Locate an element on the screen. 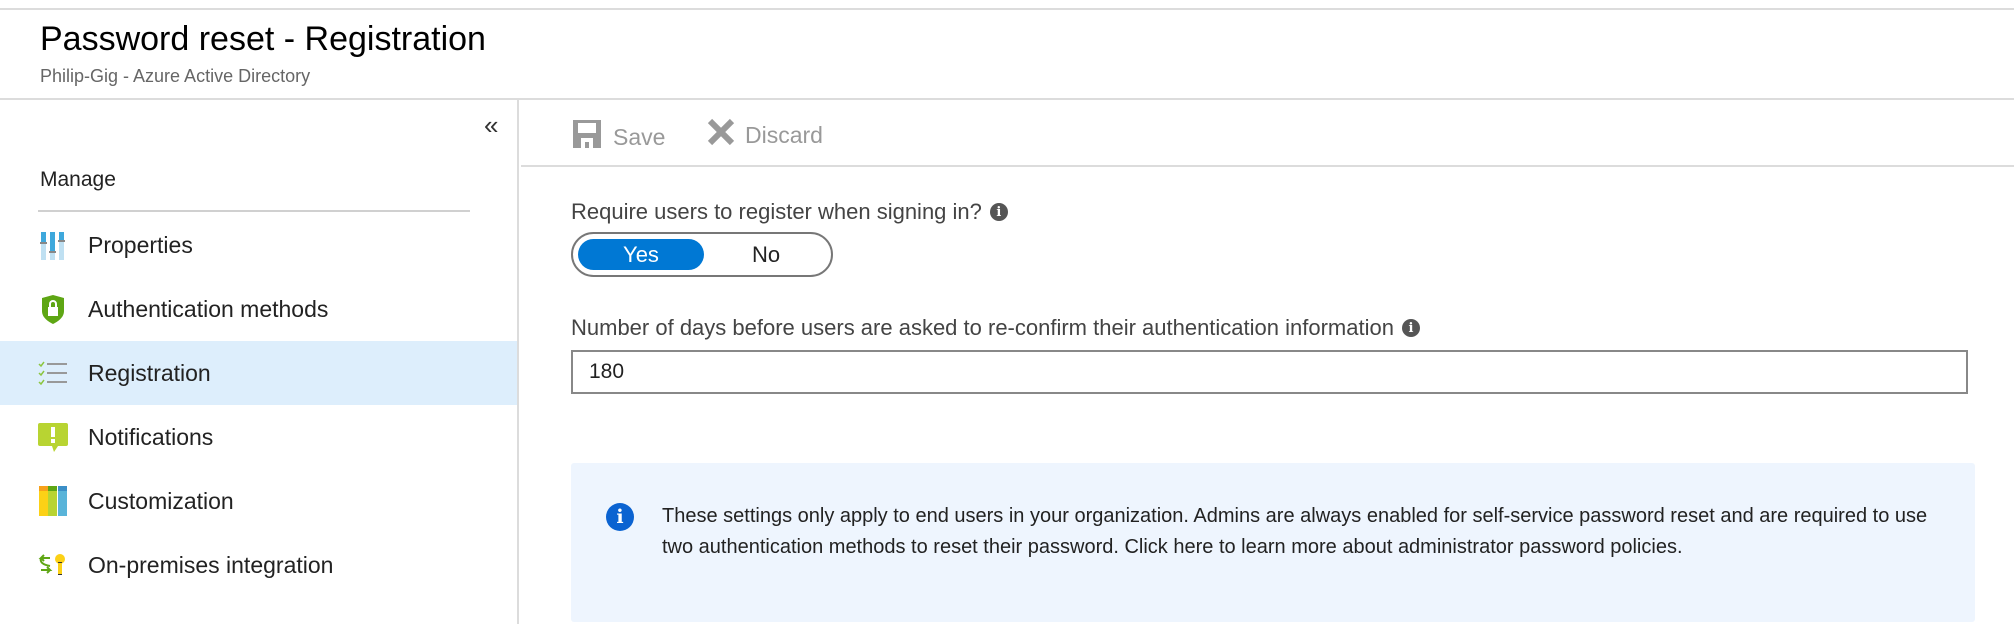 The width and height of the screenshot is (2014, 624). toggle-option-no: No is located at coordinates (766, 254).